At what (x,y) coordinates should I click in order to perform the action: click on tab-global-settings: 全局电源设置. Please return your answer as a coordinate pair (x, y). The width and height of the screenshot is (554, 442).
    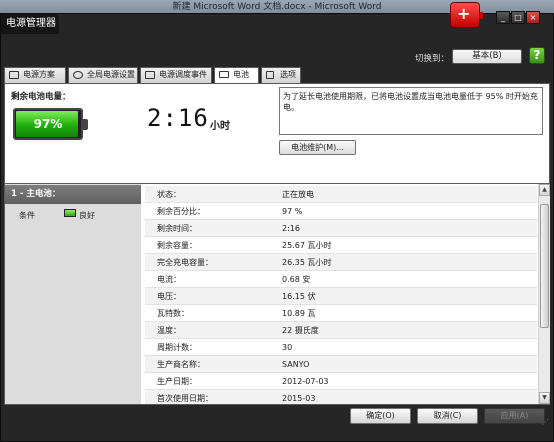
    Looking at the image, I should click on (103, 75).